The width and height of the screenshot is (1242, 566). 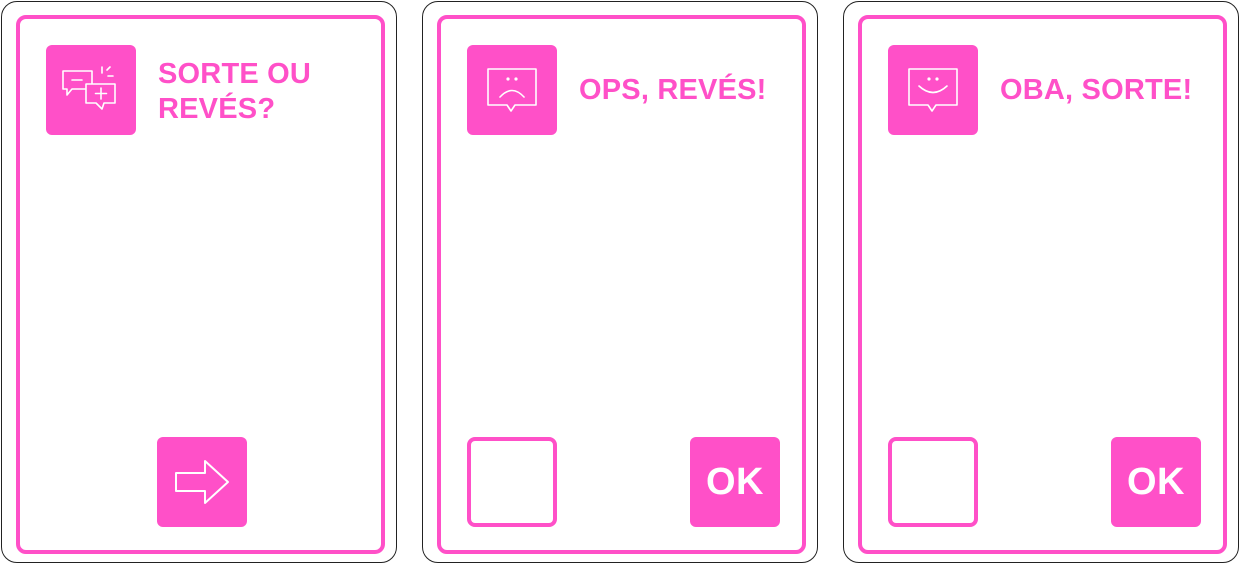 I want to click on chat-plus-minus-icon, so click(x=89, y=88).